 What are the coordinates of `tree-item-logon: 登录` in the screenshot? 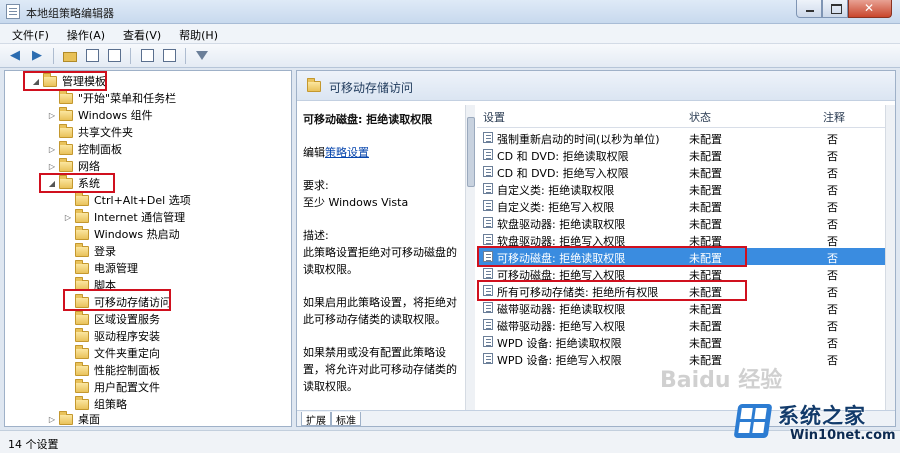 It's located at (89, 250).